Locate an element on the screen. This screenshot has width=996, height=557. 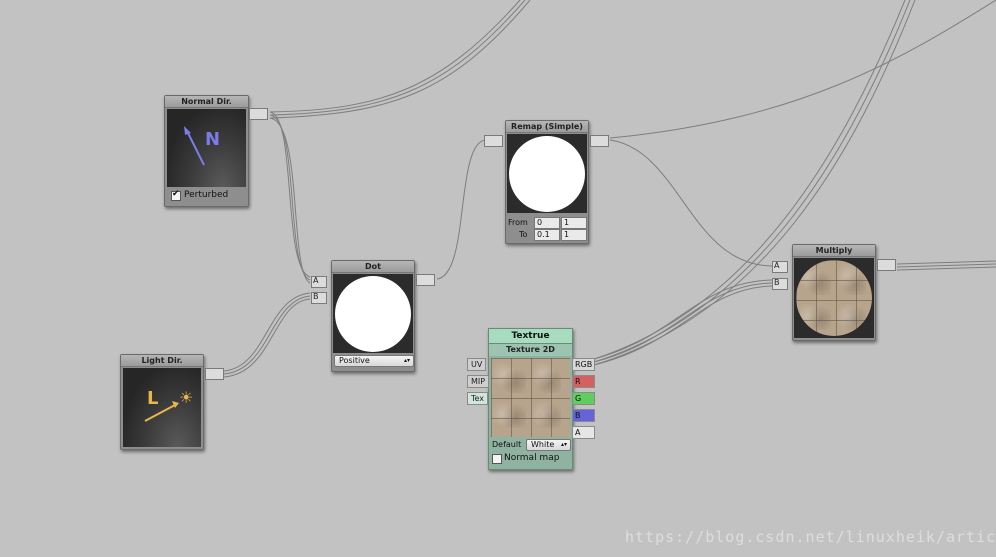
dot-mode-value: Positive is located at coordinates (354, 360).